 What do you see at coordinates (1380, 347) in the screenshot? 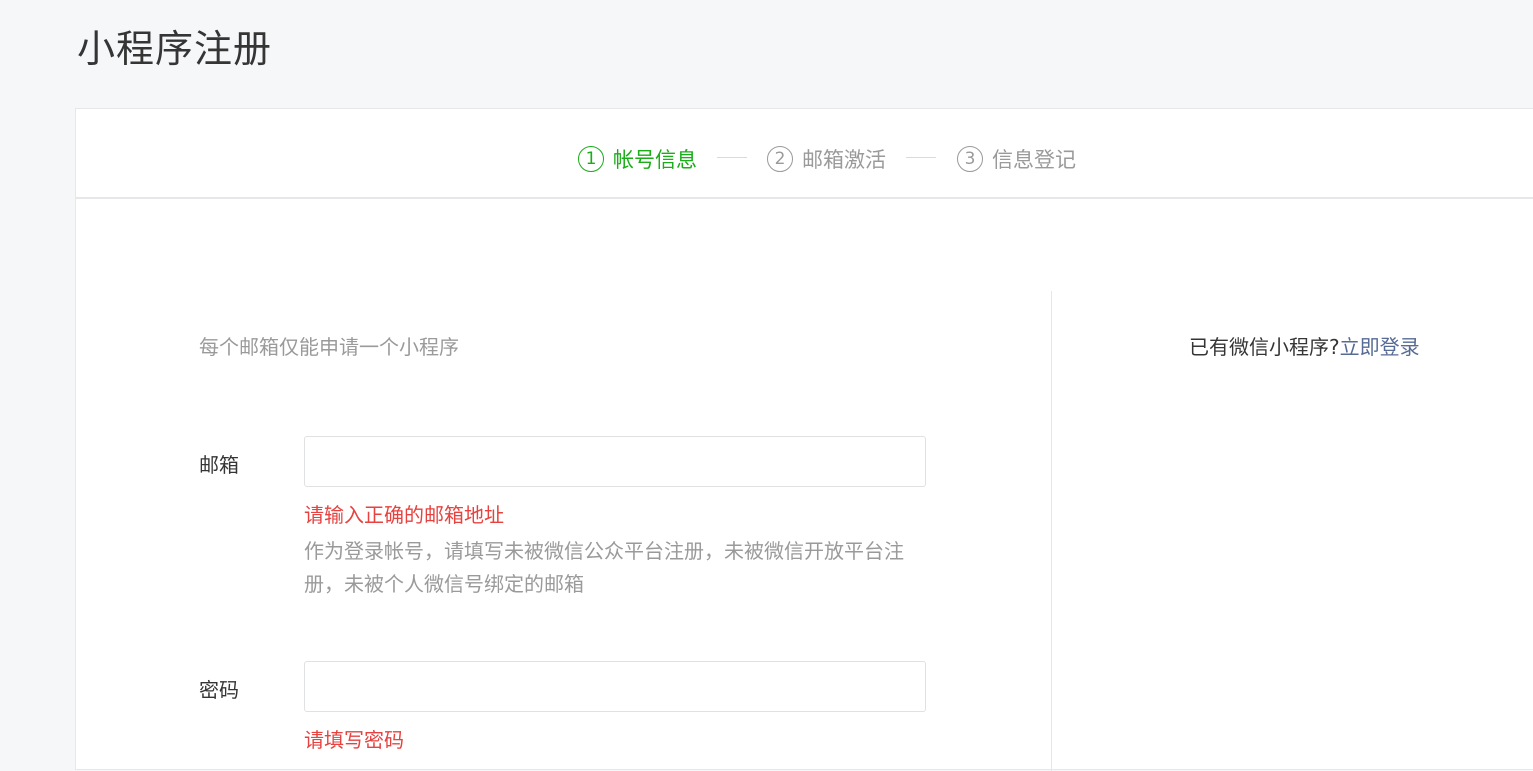
I see `login-link: 立即登录` at bounding box center [1380, 347].